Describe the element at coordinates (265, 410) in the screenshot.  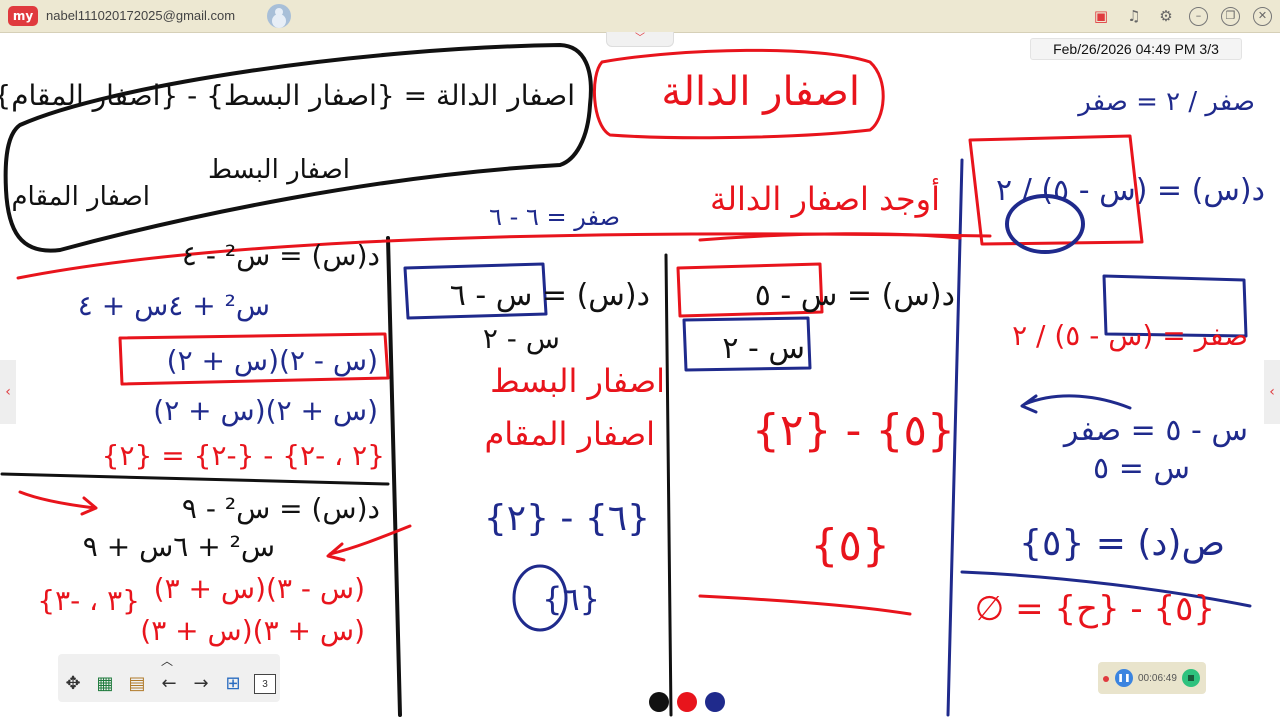
I see `p1-factors-den: (س + ٢)(س + ٢)` at that location.